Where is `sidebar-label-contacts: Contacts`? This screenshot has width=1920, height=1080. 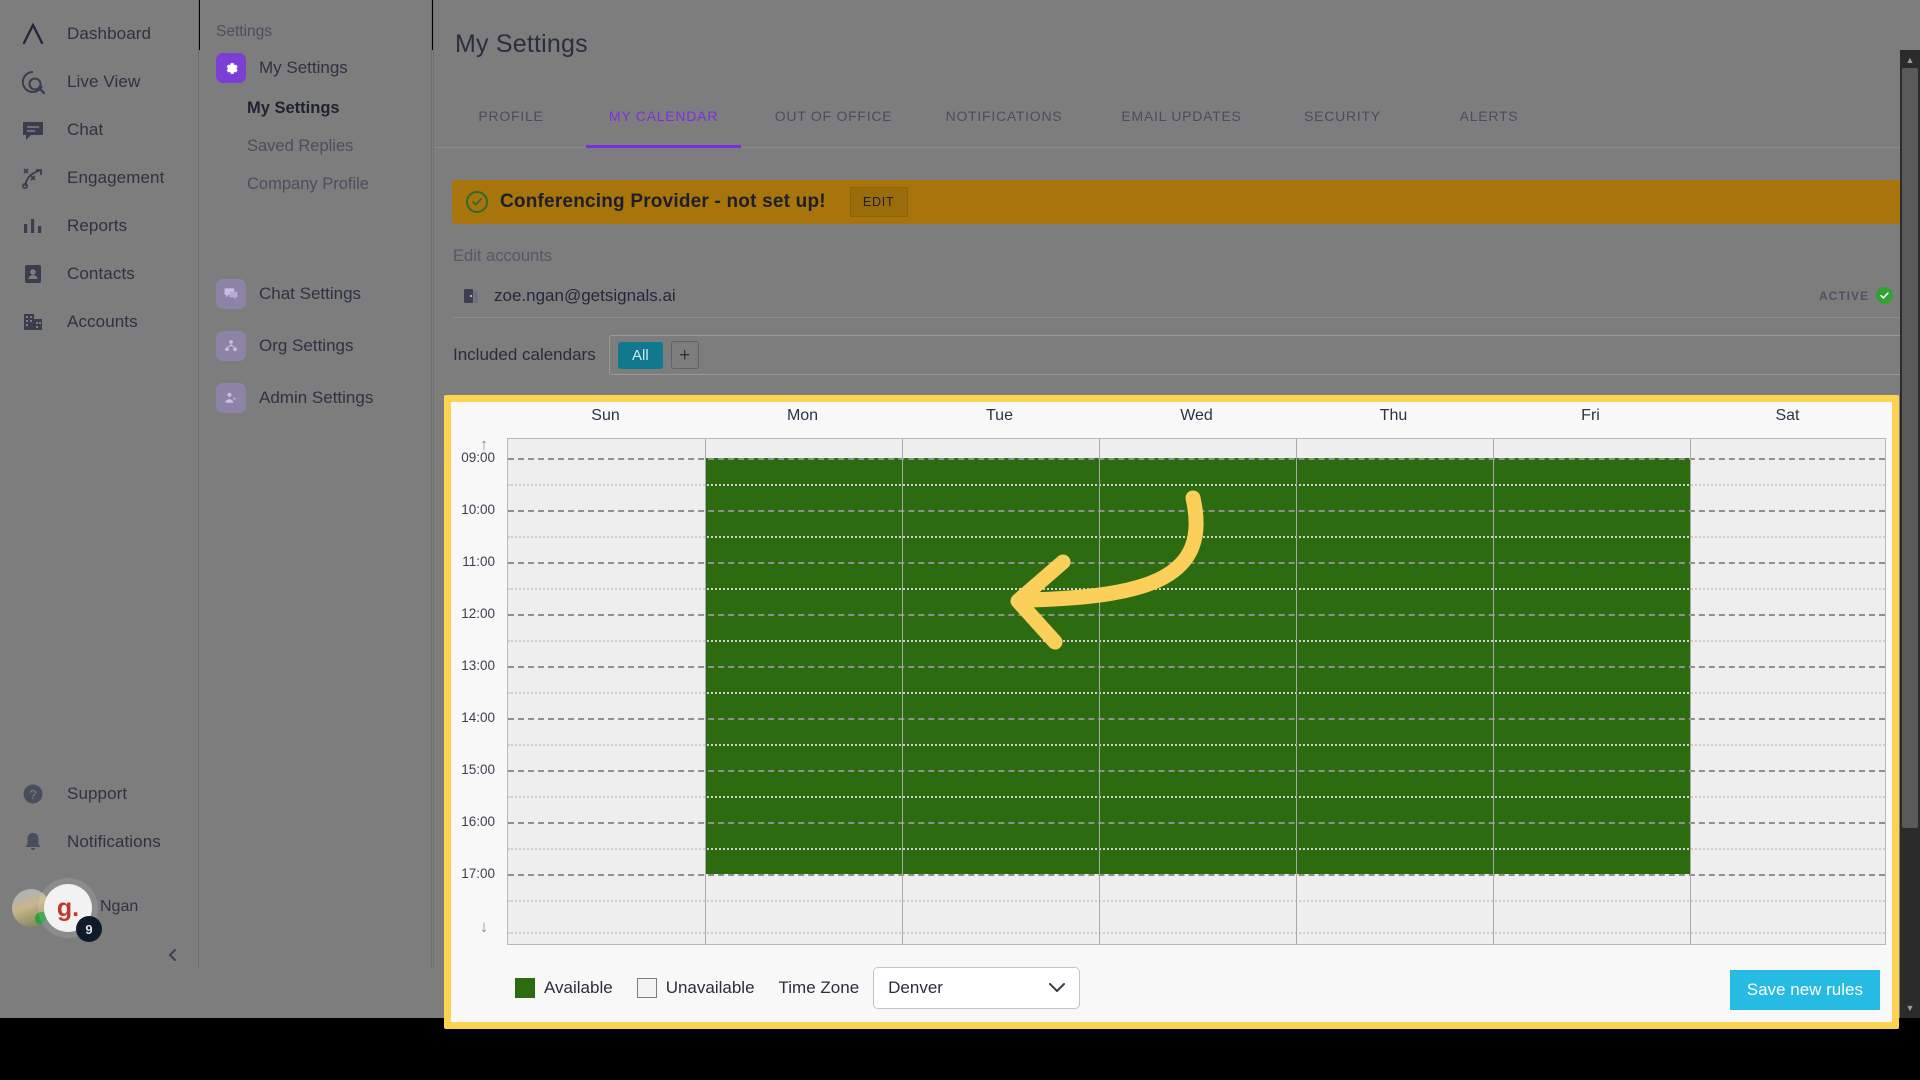
sidebar-label-contacts: Contacts is located at coordinates (101, 273).